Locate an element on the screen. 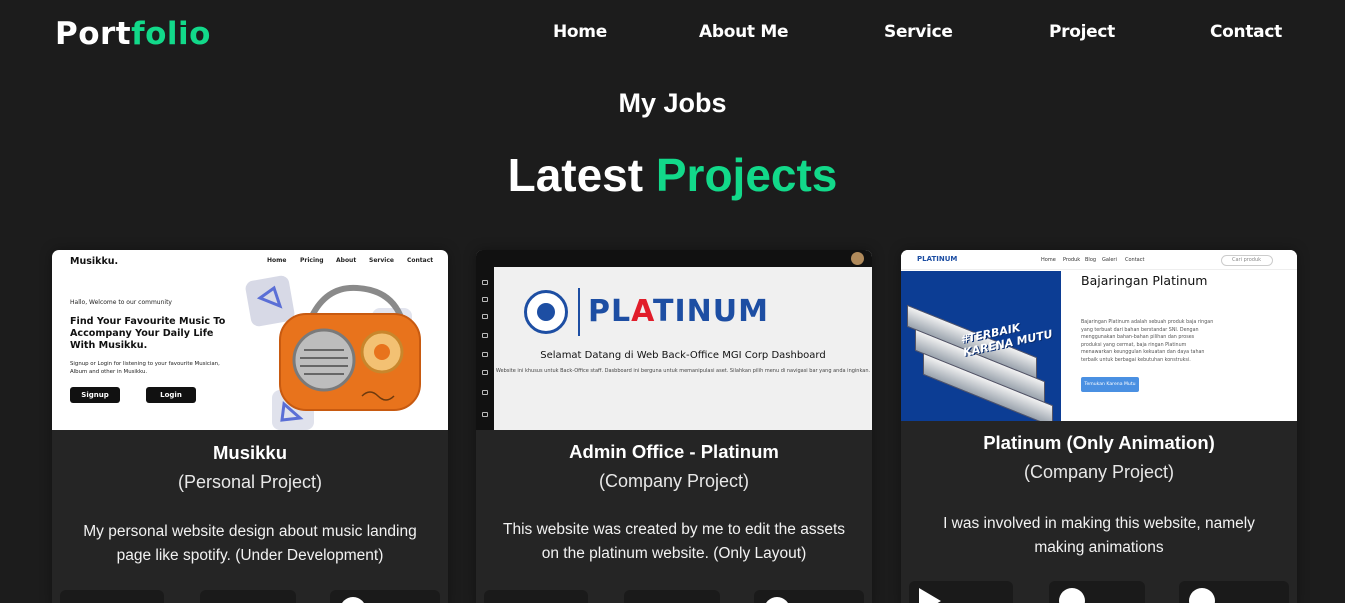  radio-illustration-icon is located at coordinates (333, 352).